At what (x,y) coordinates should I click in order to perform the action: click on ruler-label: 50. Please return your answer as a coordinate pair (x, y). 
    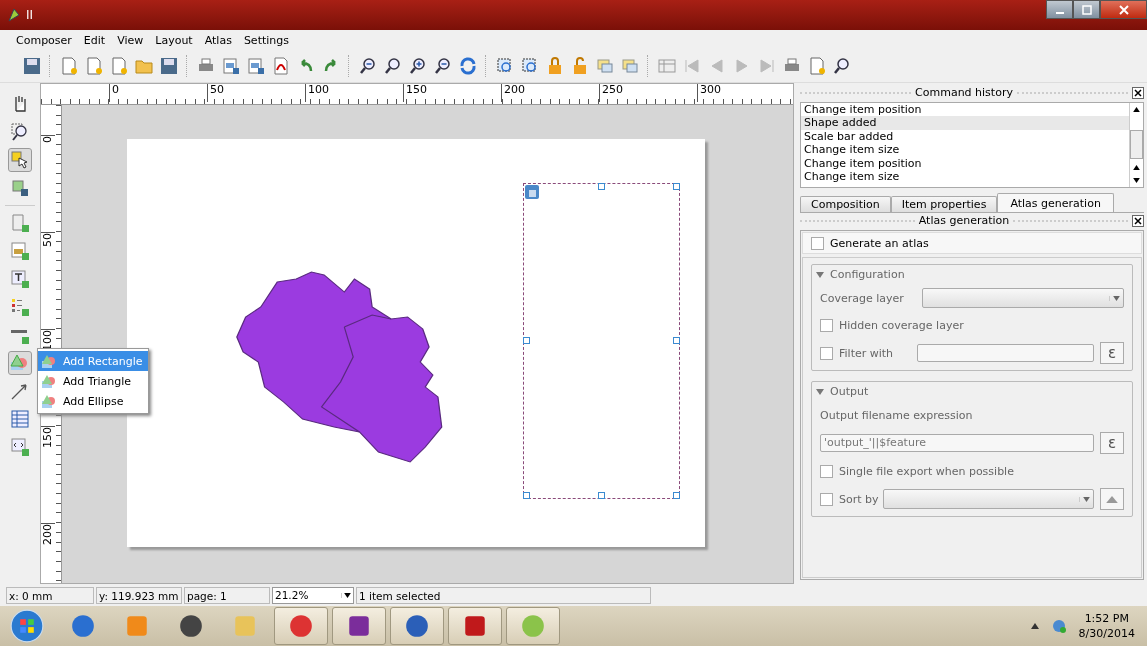
    Looking at the image, I should click on (256, 93).